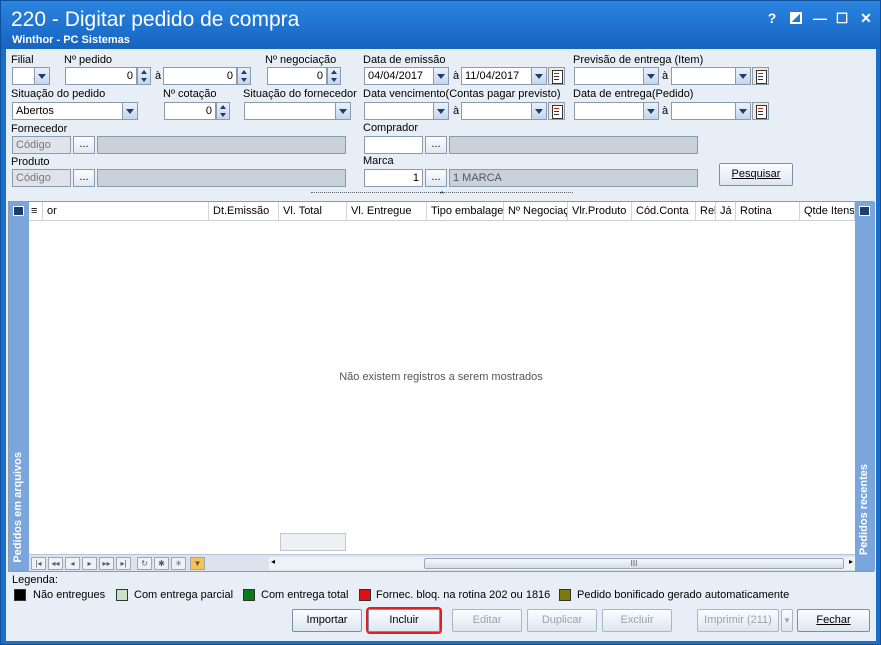 The height and width of the screenshot is (645, 881). I want to click on duplicar-button: Duplicar, so click(562, 620).